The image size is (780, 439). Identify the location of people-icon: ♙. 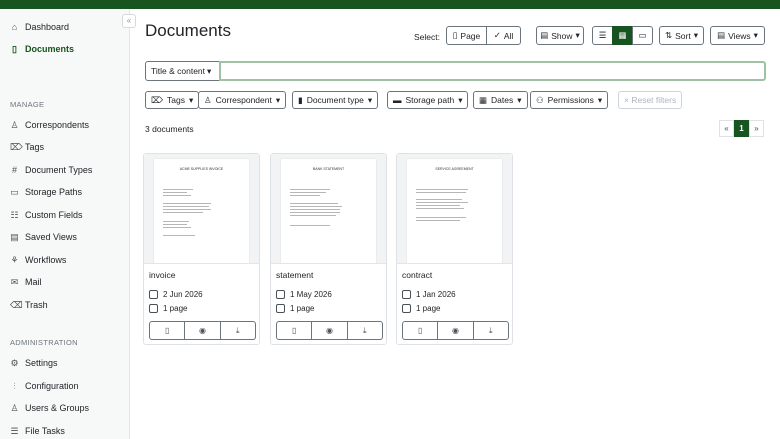
(14, 407).